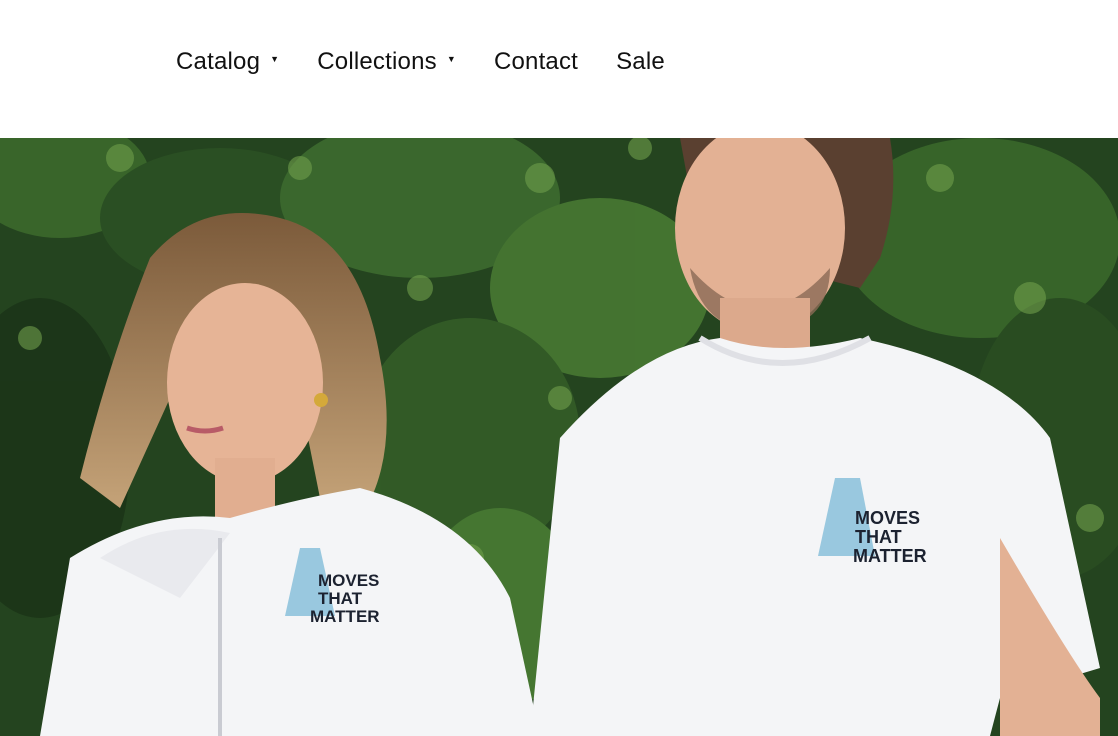 The image size is (1118, 736). I want to click on nav-item-contact: Contact, so click(536, 62).